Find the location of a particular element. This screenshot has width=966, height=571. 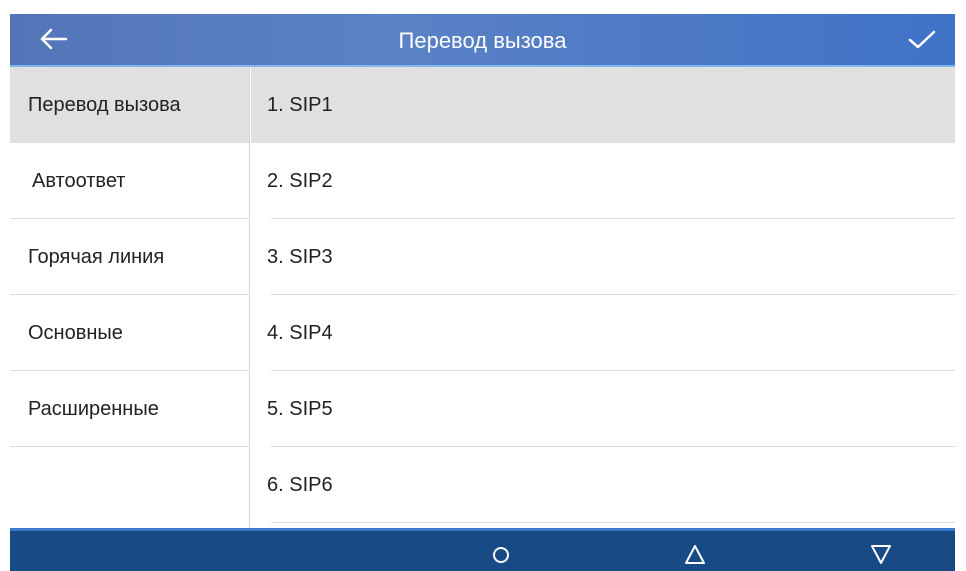

sidebar-item-call-forward: Перевод вызова is located at coordinates (129, 105).